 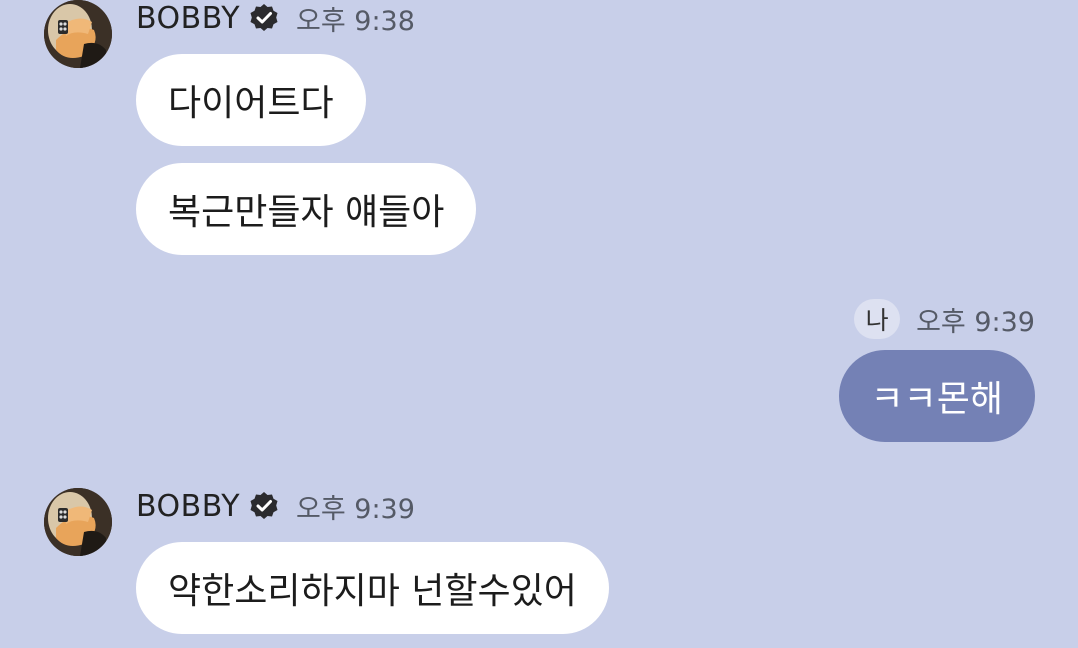 I want to click on my-message-bubble: ㅋㅋ몬해, so click(x=936, y=396).